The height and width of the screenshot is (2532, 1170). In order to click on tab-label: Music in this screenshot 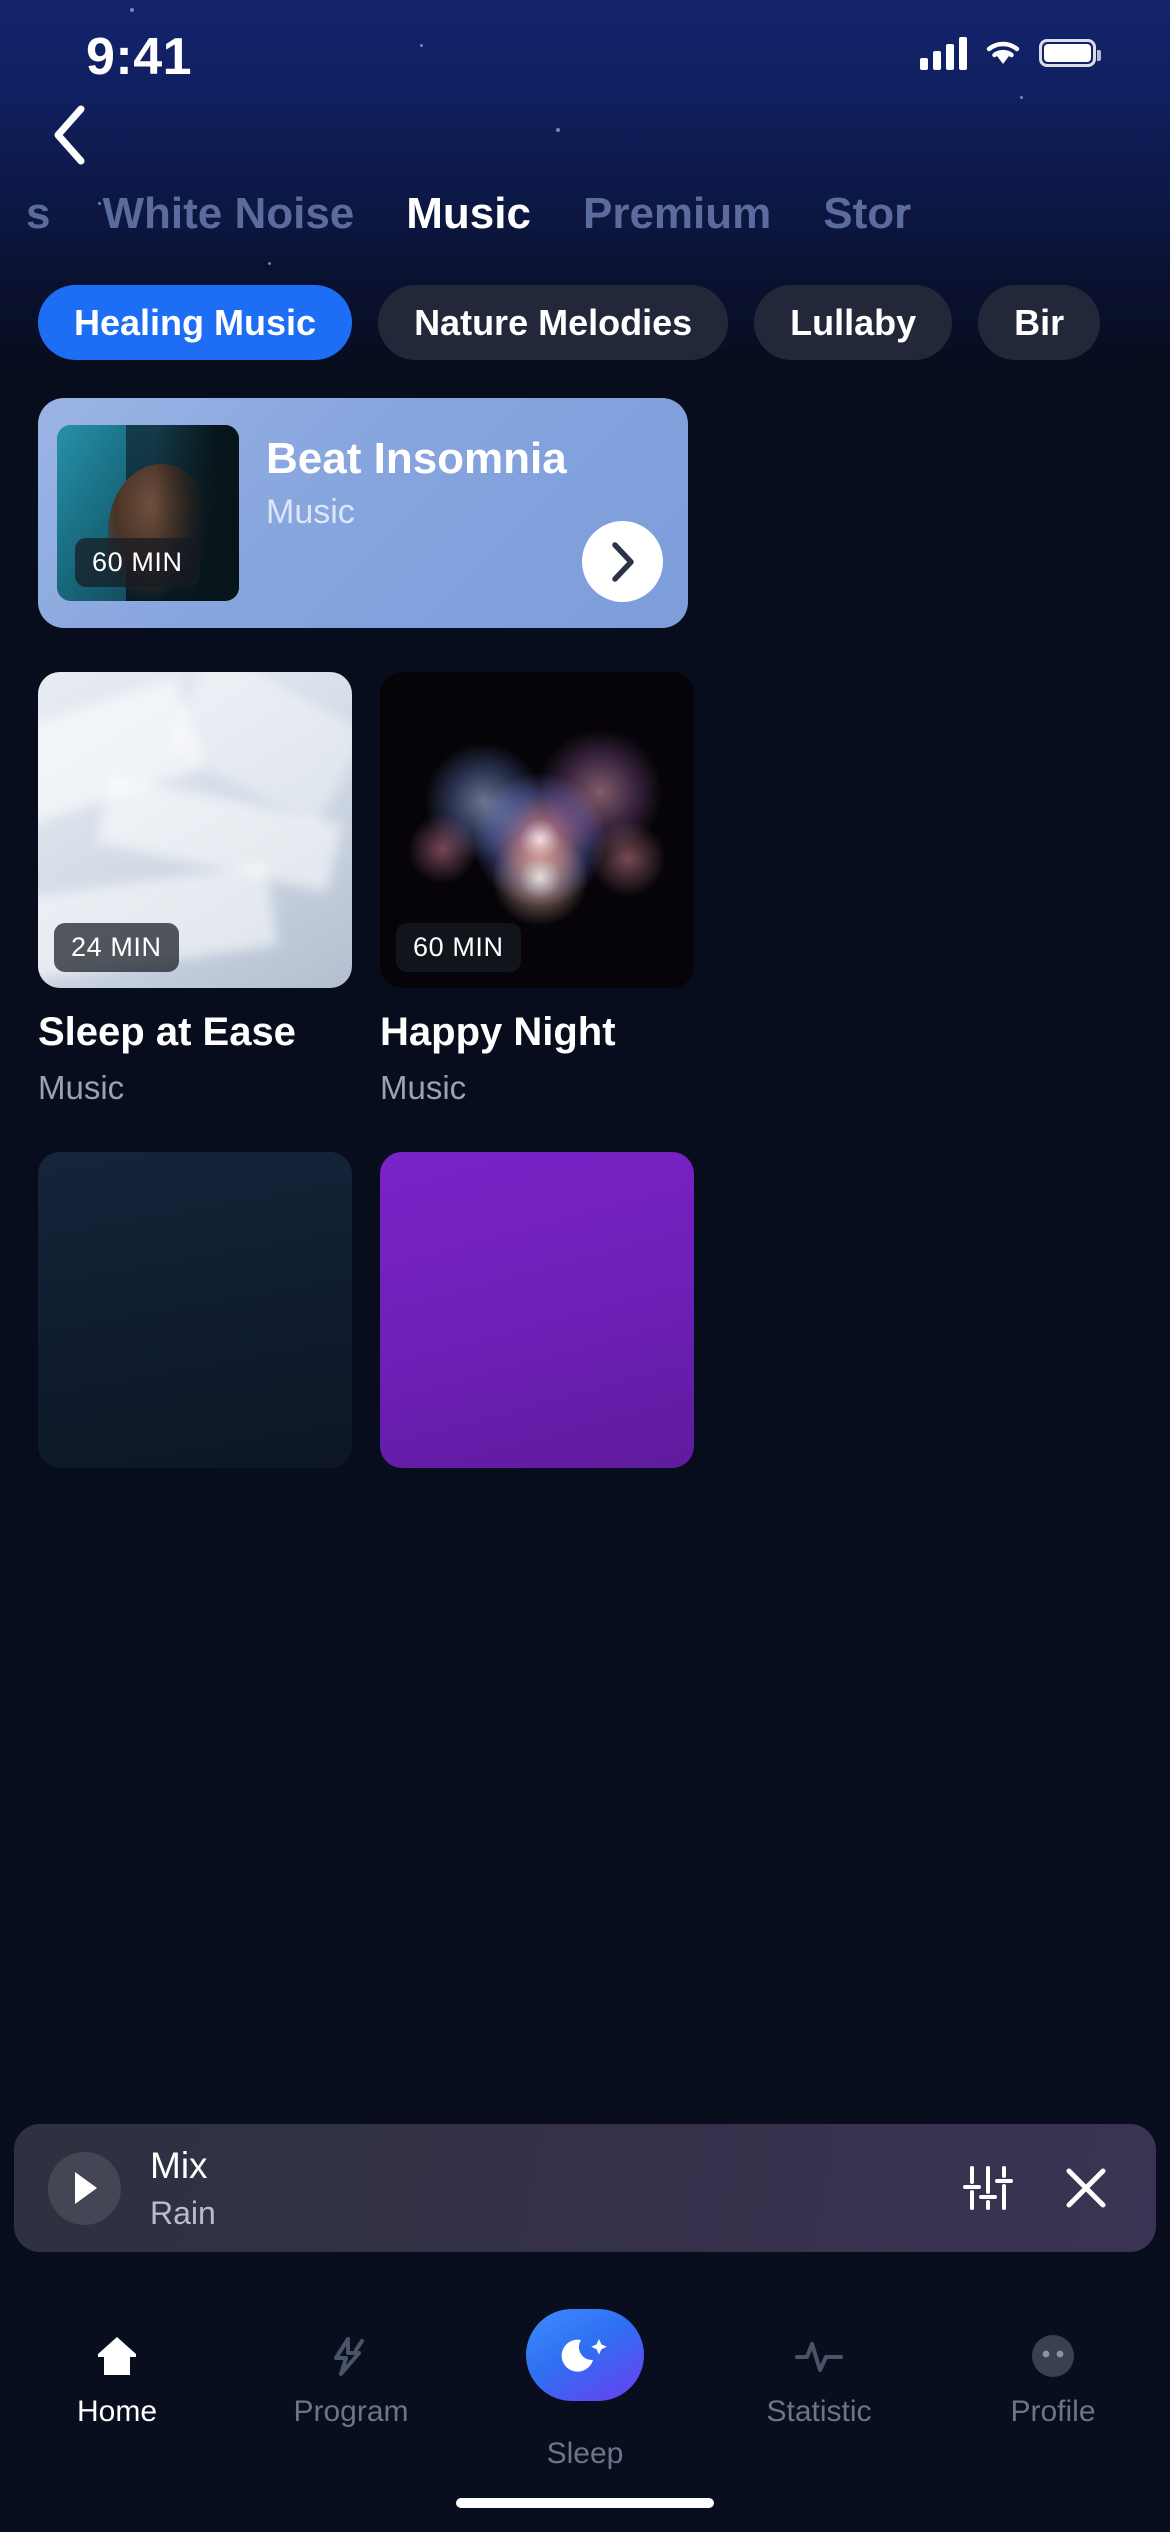, I will do `click(468, 213)`.